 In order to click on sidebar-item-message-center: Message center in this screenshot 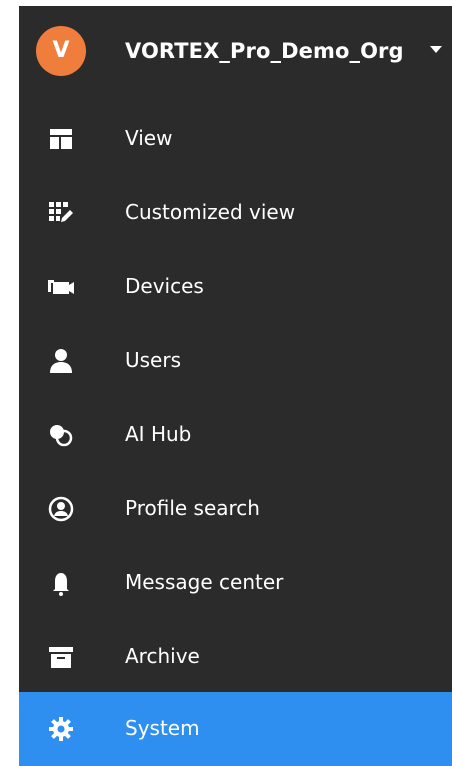, I will do `click(235, 583)`.